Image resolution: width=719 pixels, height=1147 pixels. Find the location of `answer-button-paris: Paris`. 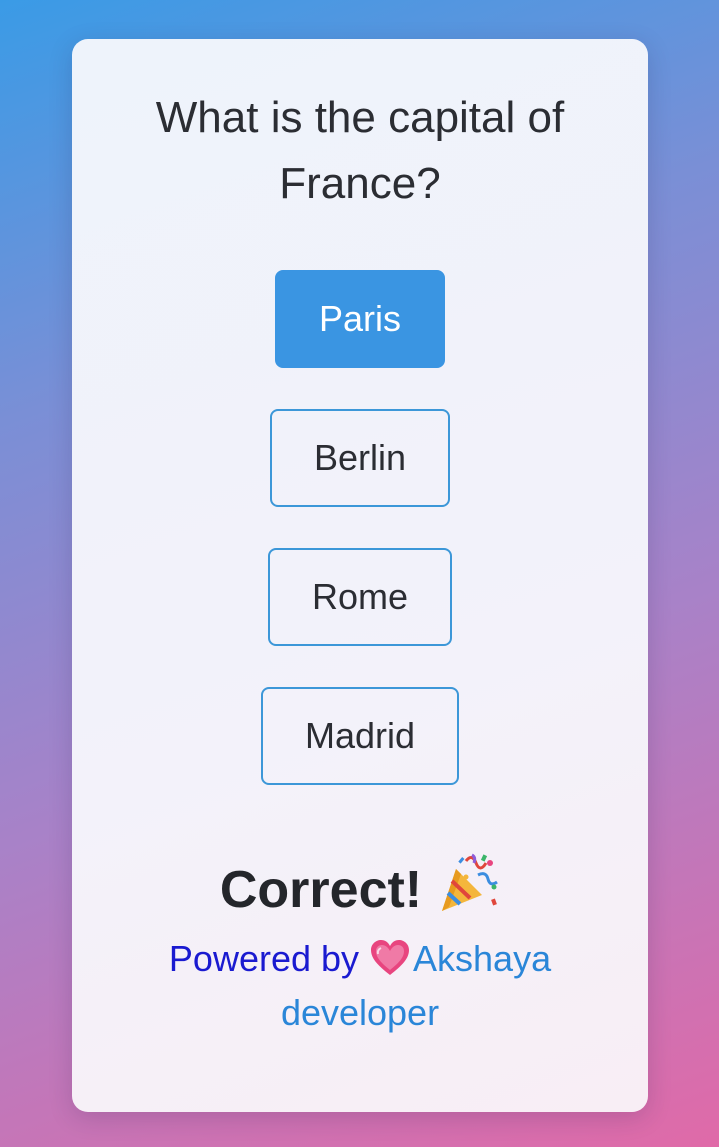

answer-button-paris: Paris is located at coordinates (360, 319).